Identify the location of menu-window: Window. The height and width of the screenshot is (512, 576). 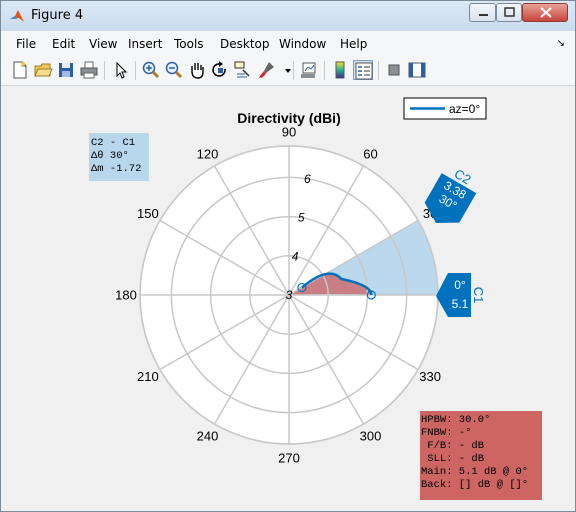
(302, 44).